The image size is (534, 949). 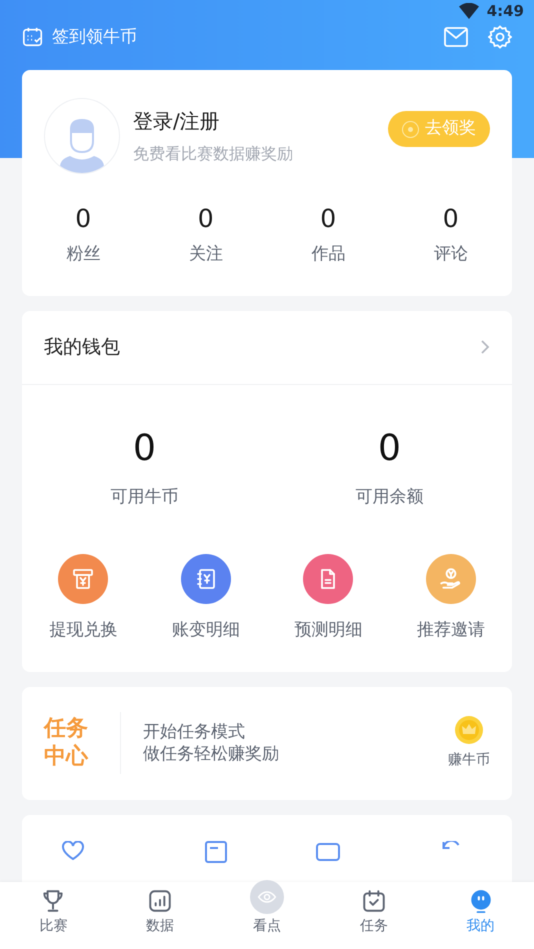 I want to click on check-in-button: 签到领牛币, so click(x=79, y=37).